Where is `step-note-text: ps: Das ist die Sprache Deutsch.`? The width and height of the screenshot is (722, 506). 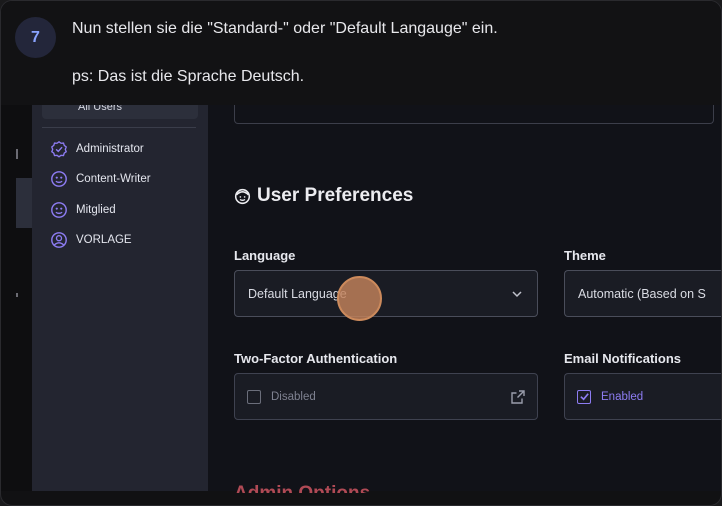
step-note-text: ps: Das ist die Sprache Deutsch. is located at coordinates (188, 76).